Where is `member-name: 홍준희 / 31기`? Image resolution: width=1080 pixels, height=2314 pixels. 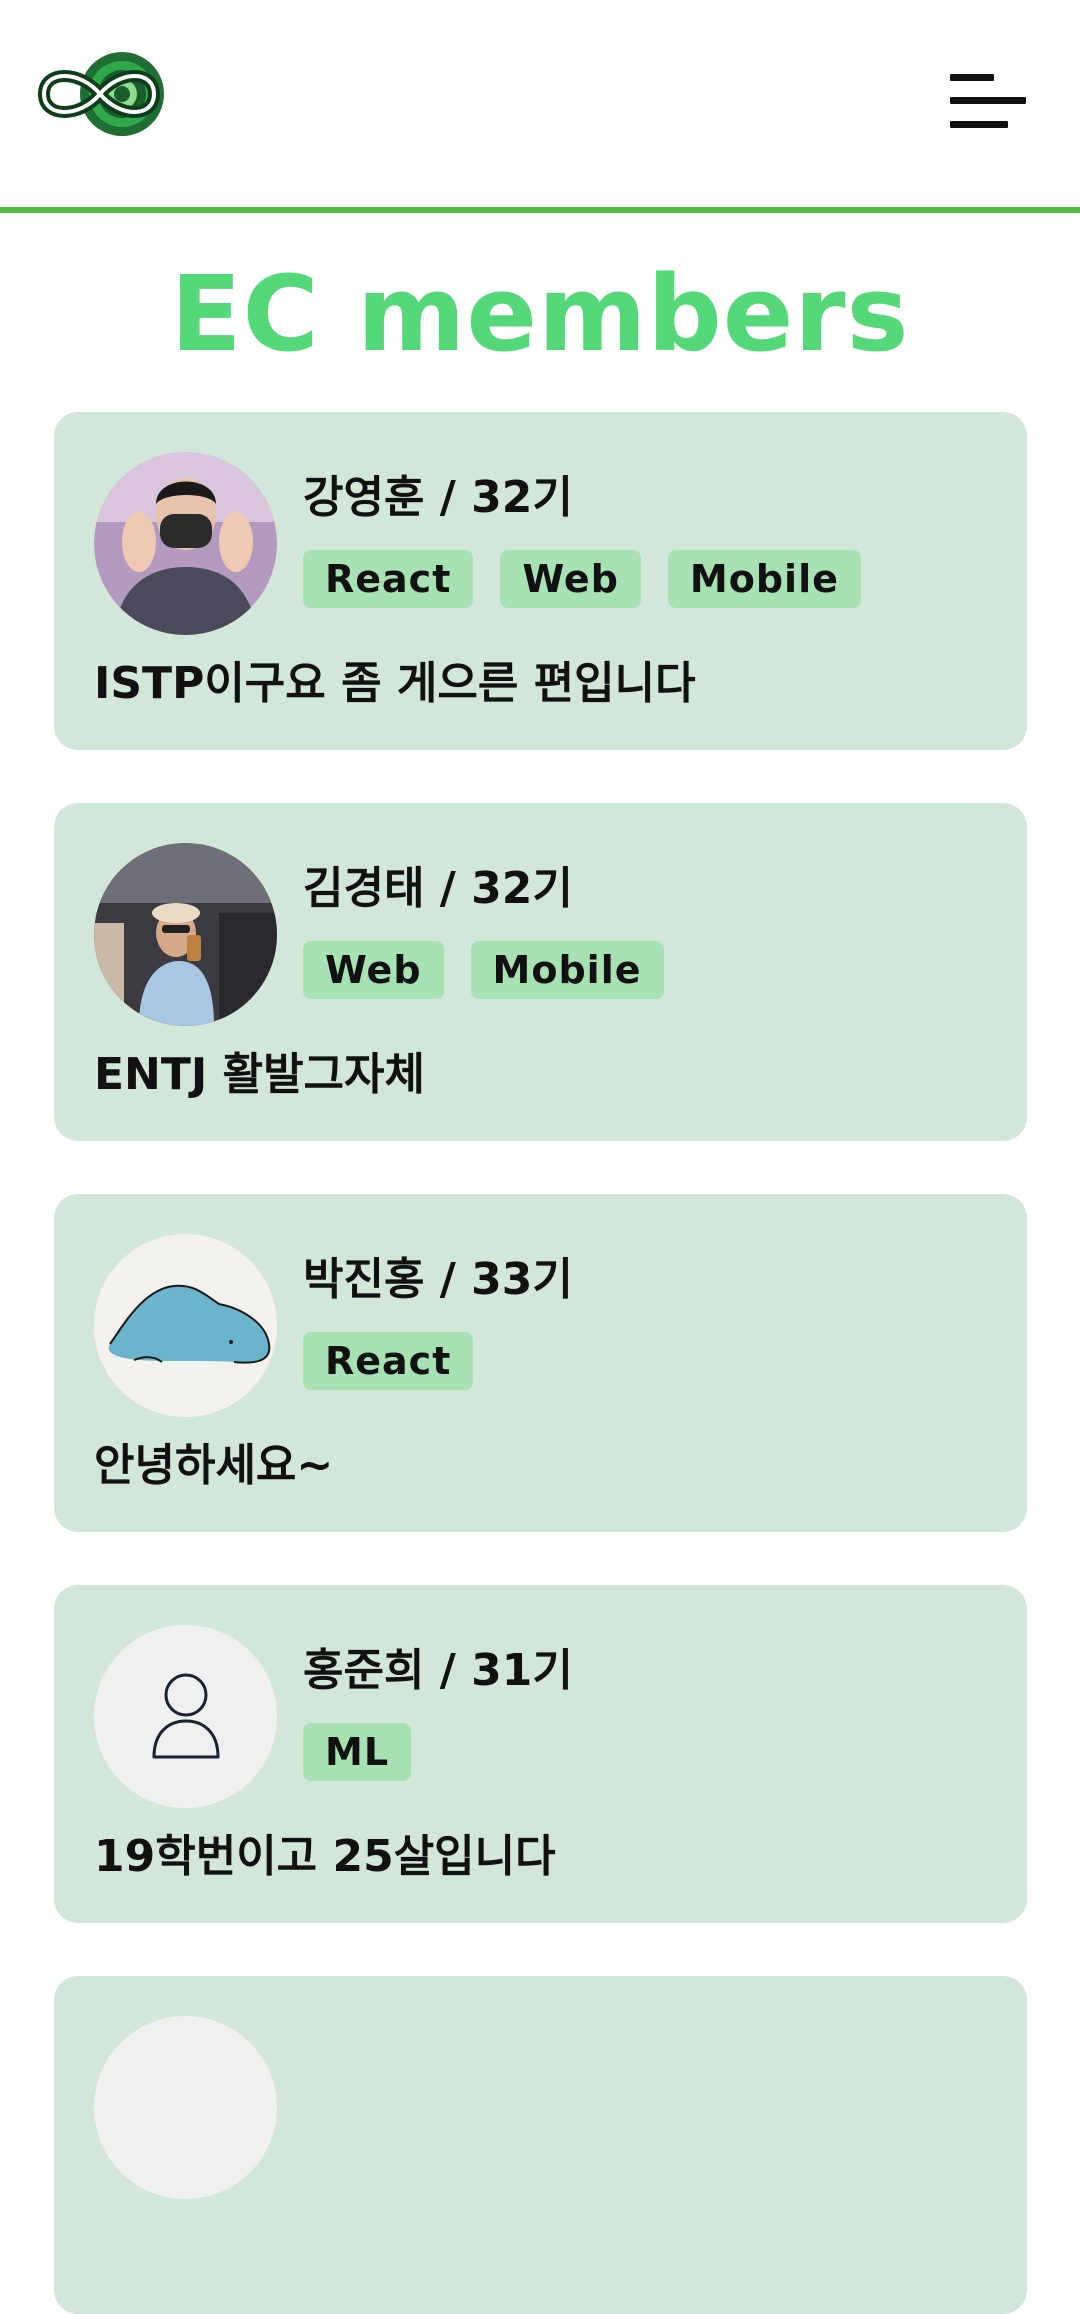
member-name: 홍준희 / 31기 is located at coordinates (438, 1670).